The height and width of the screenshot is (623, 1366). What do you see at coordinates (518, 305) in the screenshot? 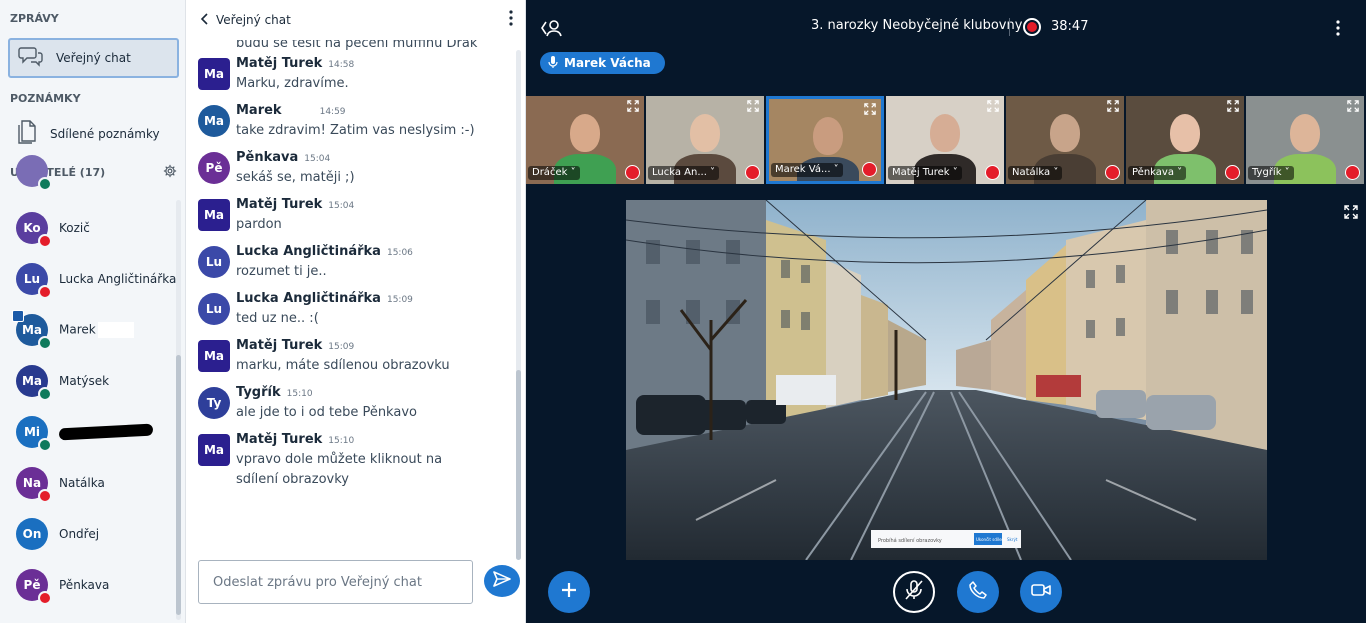
I see `chat-scrollbar` at bounding box center [518, 305].